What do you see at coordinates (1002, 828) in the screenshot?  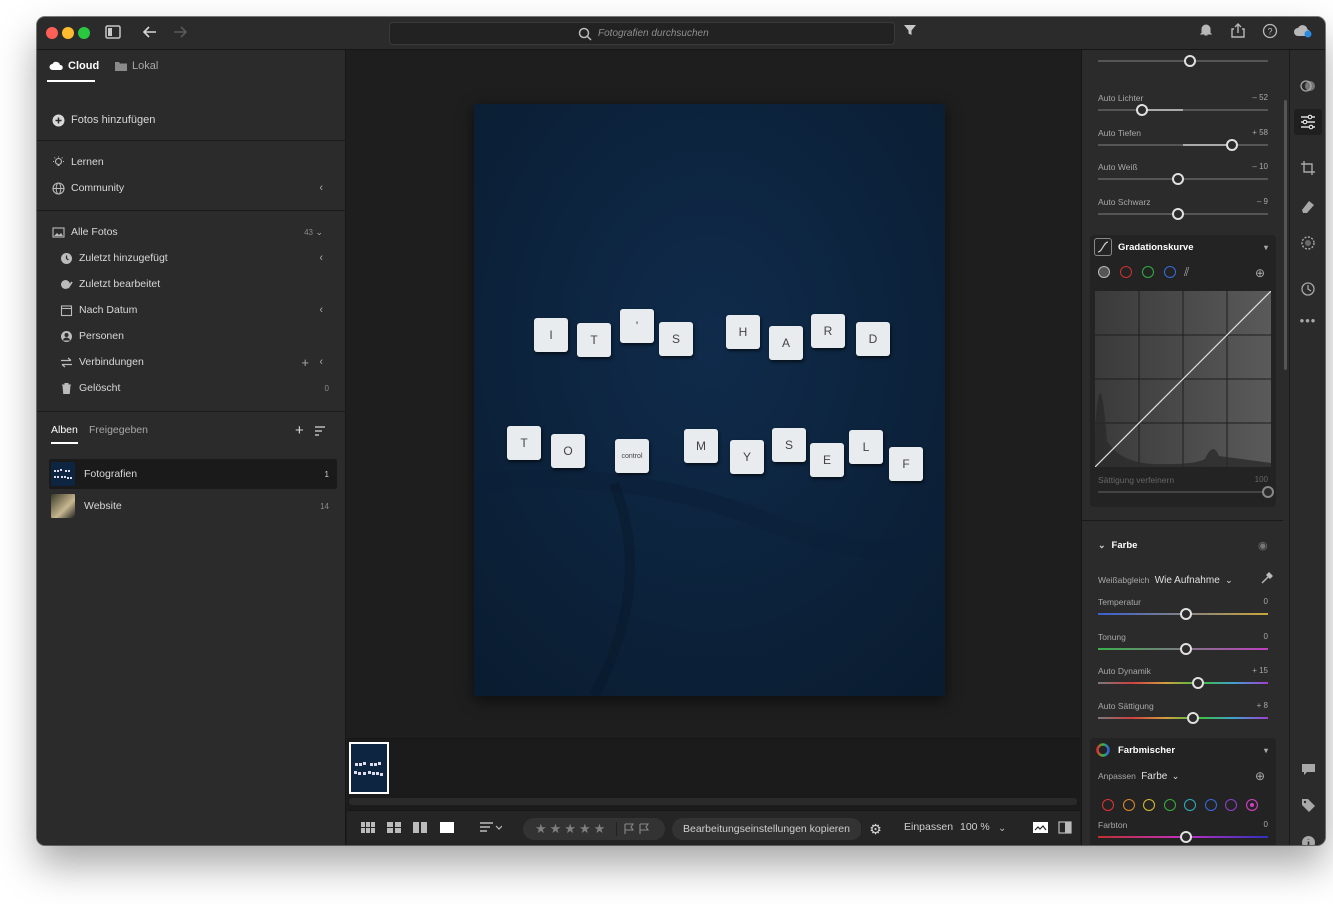 I see `zoom-chevron-down-icon: ⌄` at bounding box center [1002, 828].